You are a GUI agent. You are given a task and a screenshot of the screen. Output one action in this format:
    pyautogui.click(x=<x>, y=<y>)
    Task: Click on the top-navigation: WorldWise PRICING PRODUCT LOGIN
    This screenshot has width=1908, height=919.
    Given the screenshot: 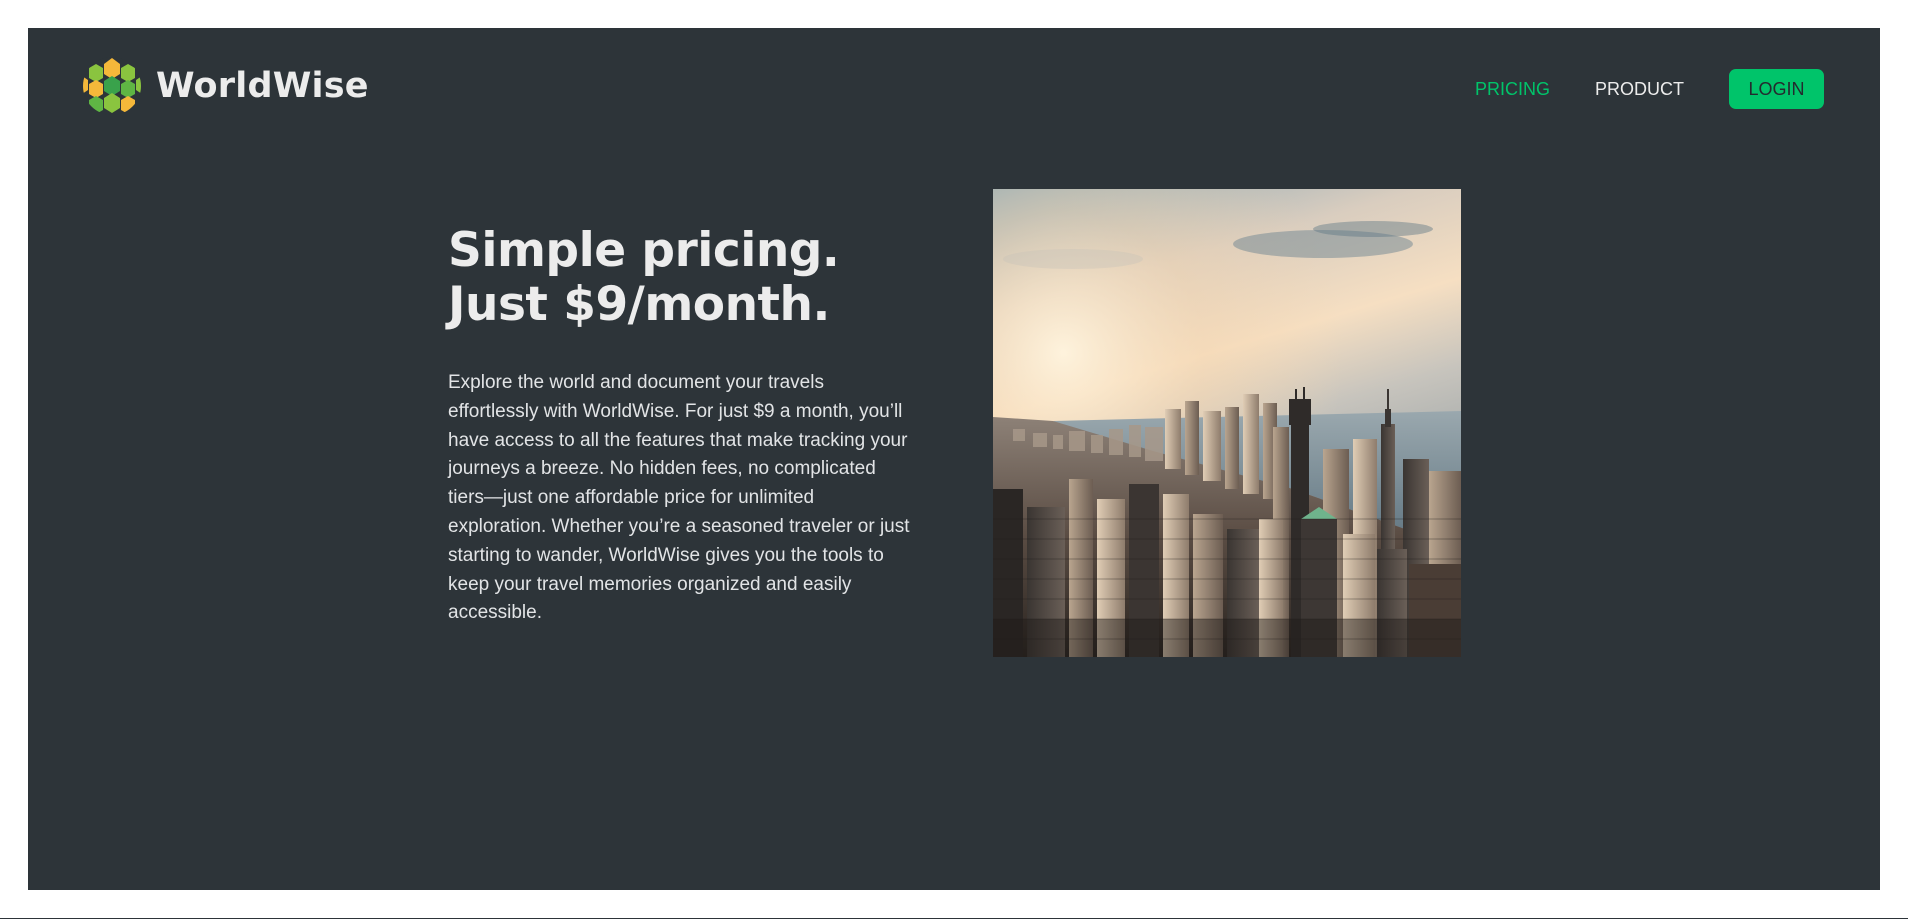 What is the action you would take?
    pyautogui.click(x=954, y=88)
    